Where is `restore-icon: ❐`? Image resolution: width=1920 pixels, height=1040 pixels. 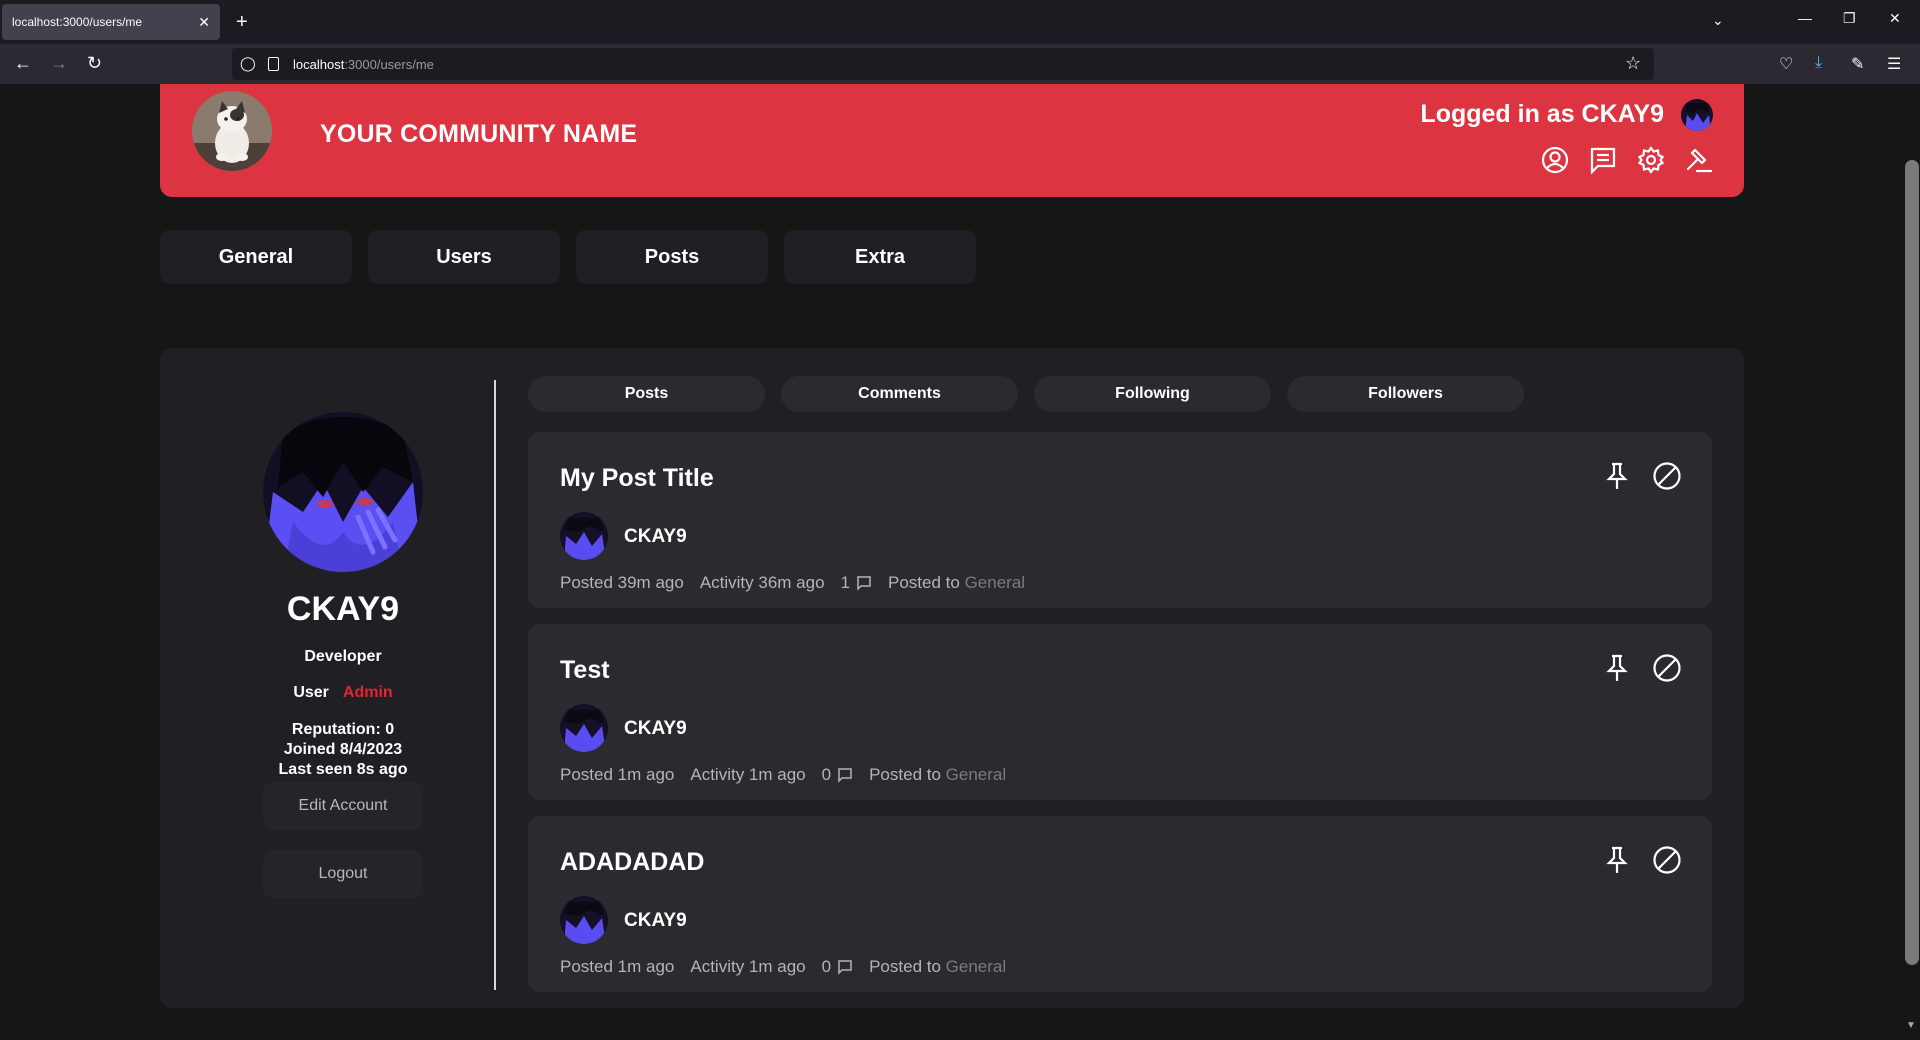 restore-icon: ❐ is located at coordinates (1849, 18).